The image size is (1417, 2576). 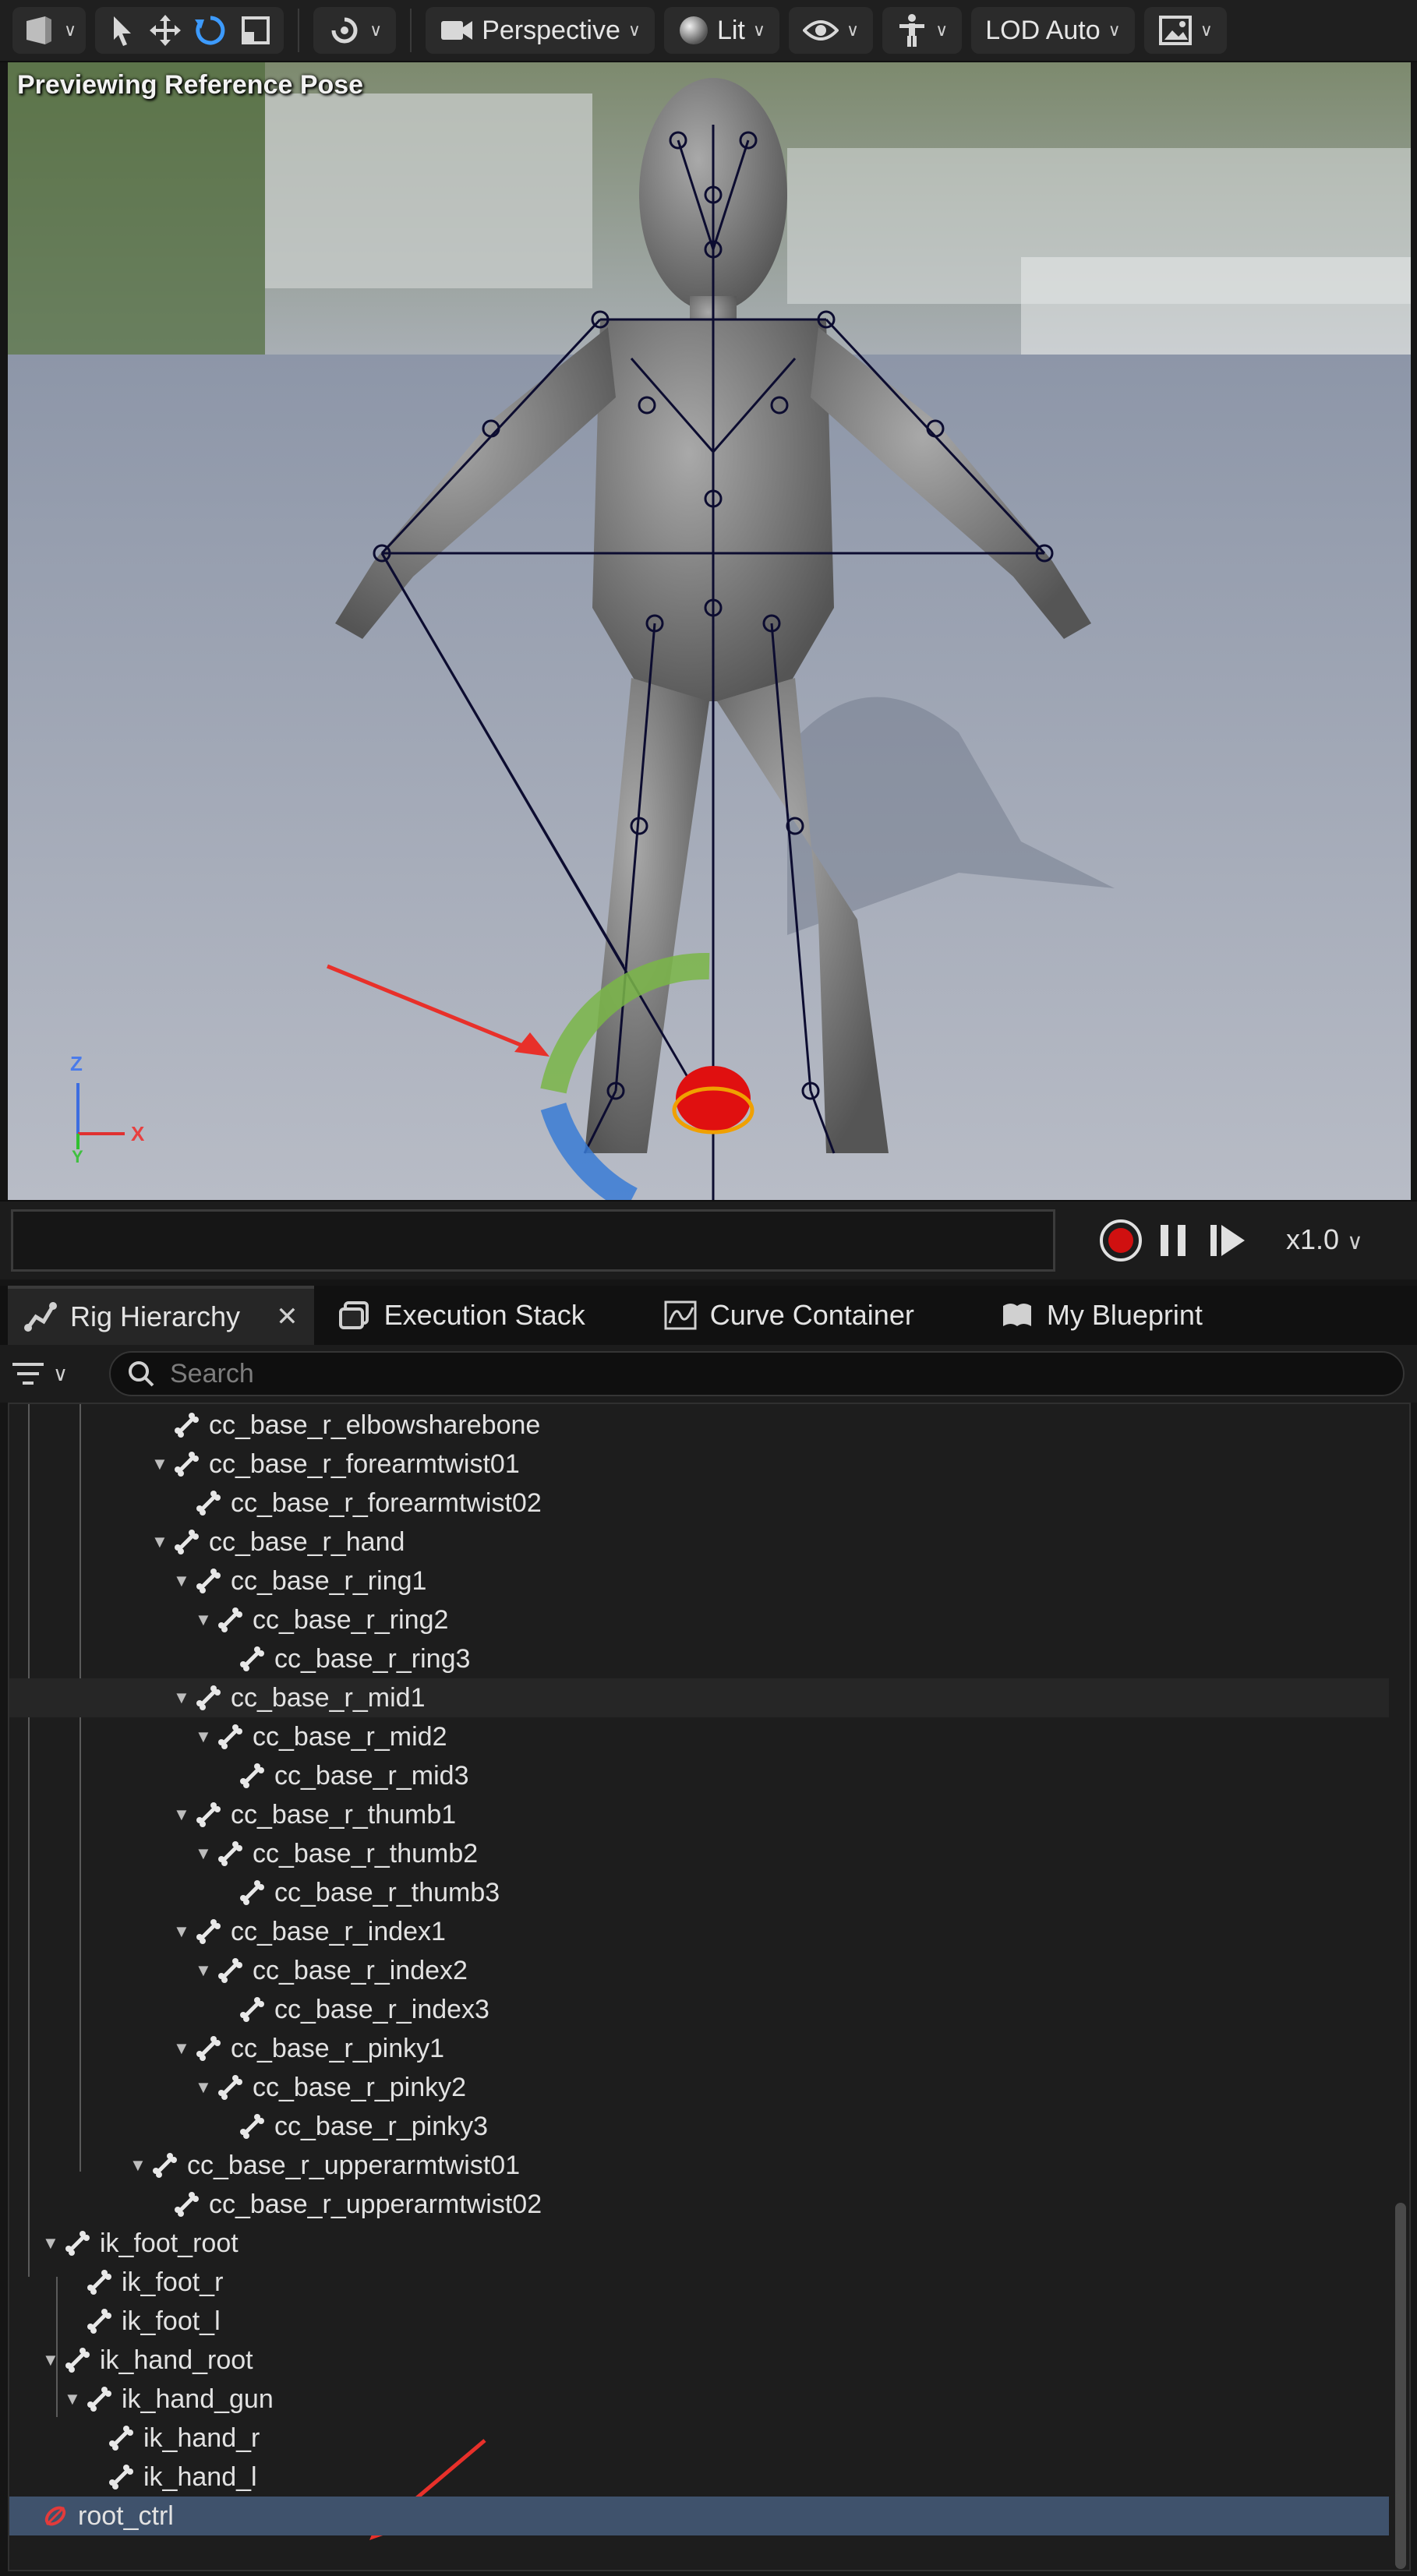 I want to click on tree-row: ▼ cc_base_r_index2, so click(x=699, y=1970).